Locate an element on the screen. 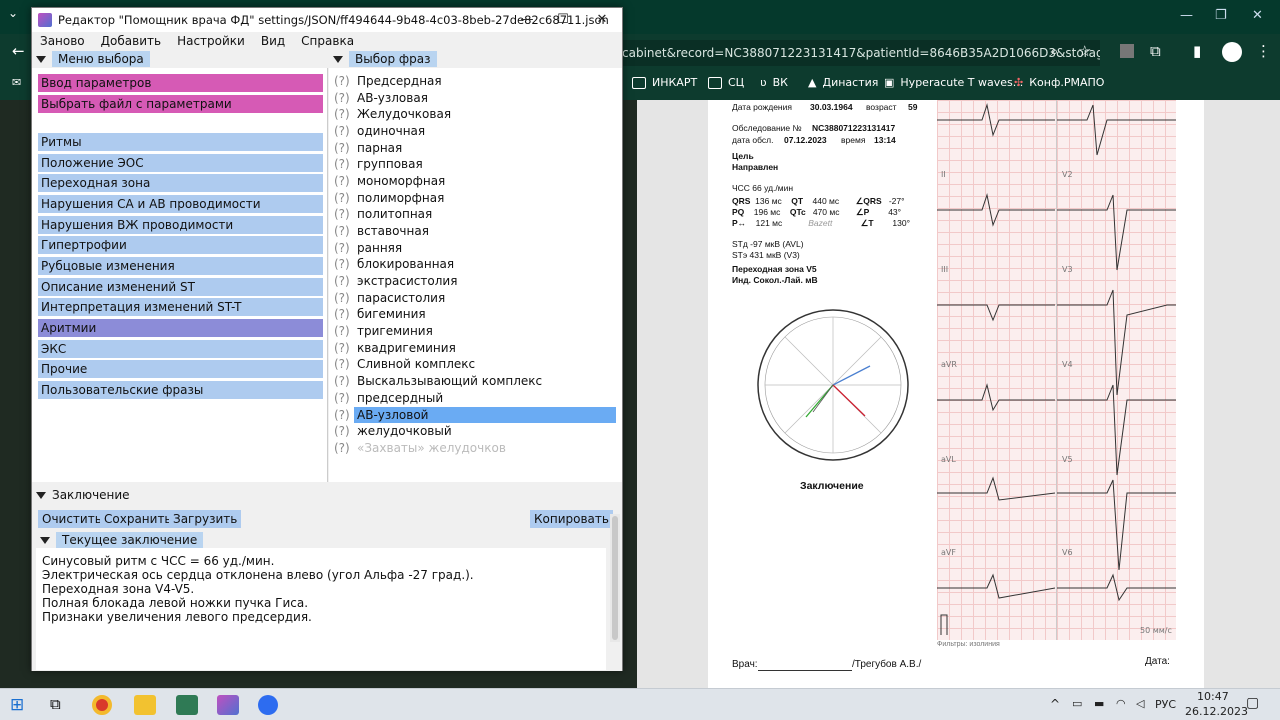 The height and width of the screenshot is (720, 1280). menu-restart: Заново is located at coordinates (62, 41).